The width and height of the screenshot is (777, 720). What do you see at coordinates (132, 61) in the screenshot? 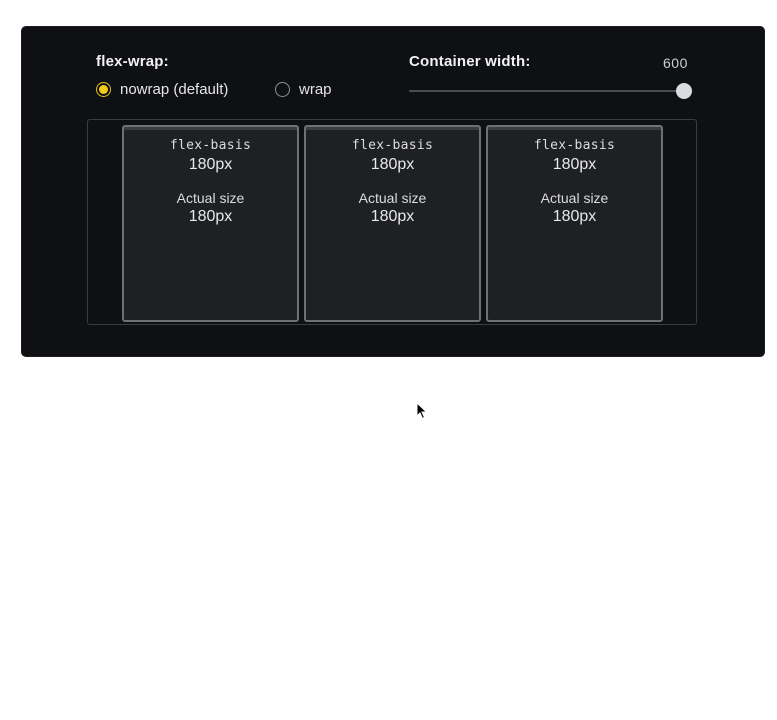
I see `flex-wrap-label: flex-wrap:` at bounding box center [132, 61].